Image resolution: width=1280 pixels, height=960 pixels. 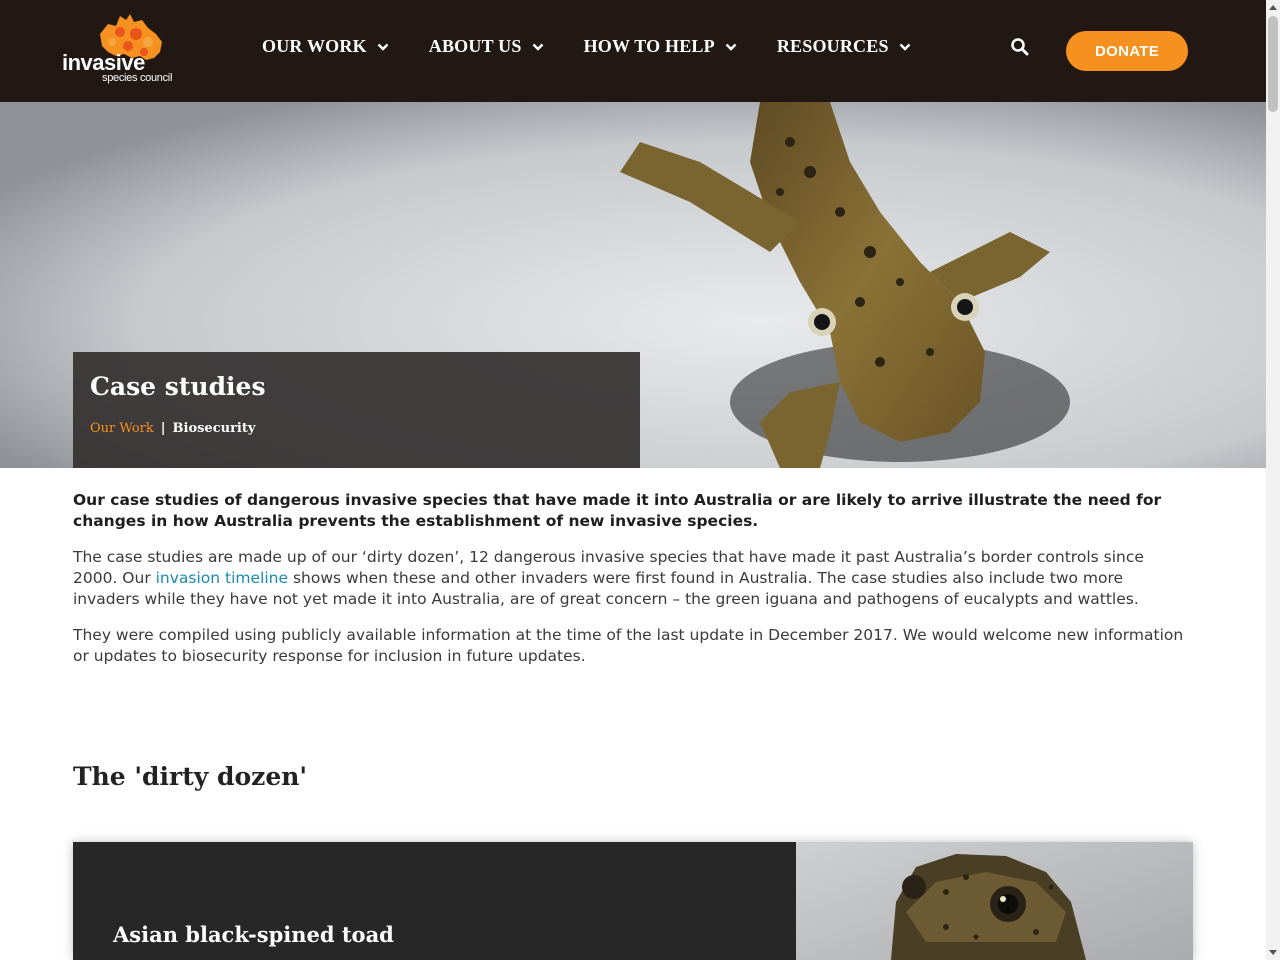 What do you see at coordinates (253, 934) in the screenshot?
I see `card-title: Asian black-spined toad` at bounding box center [253, 934].